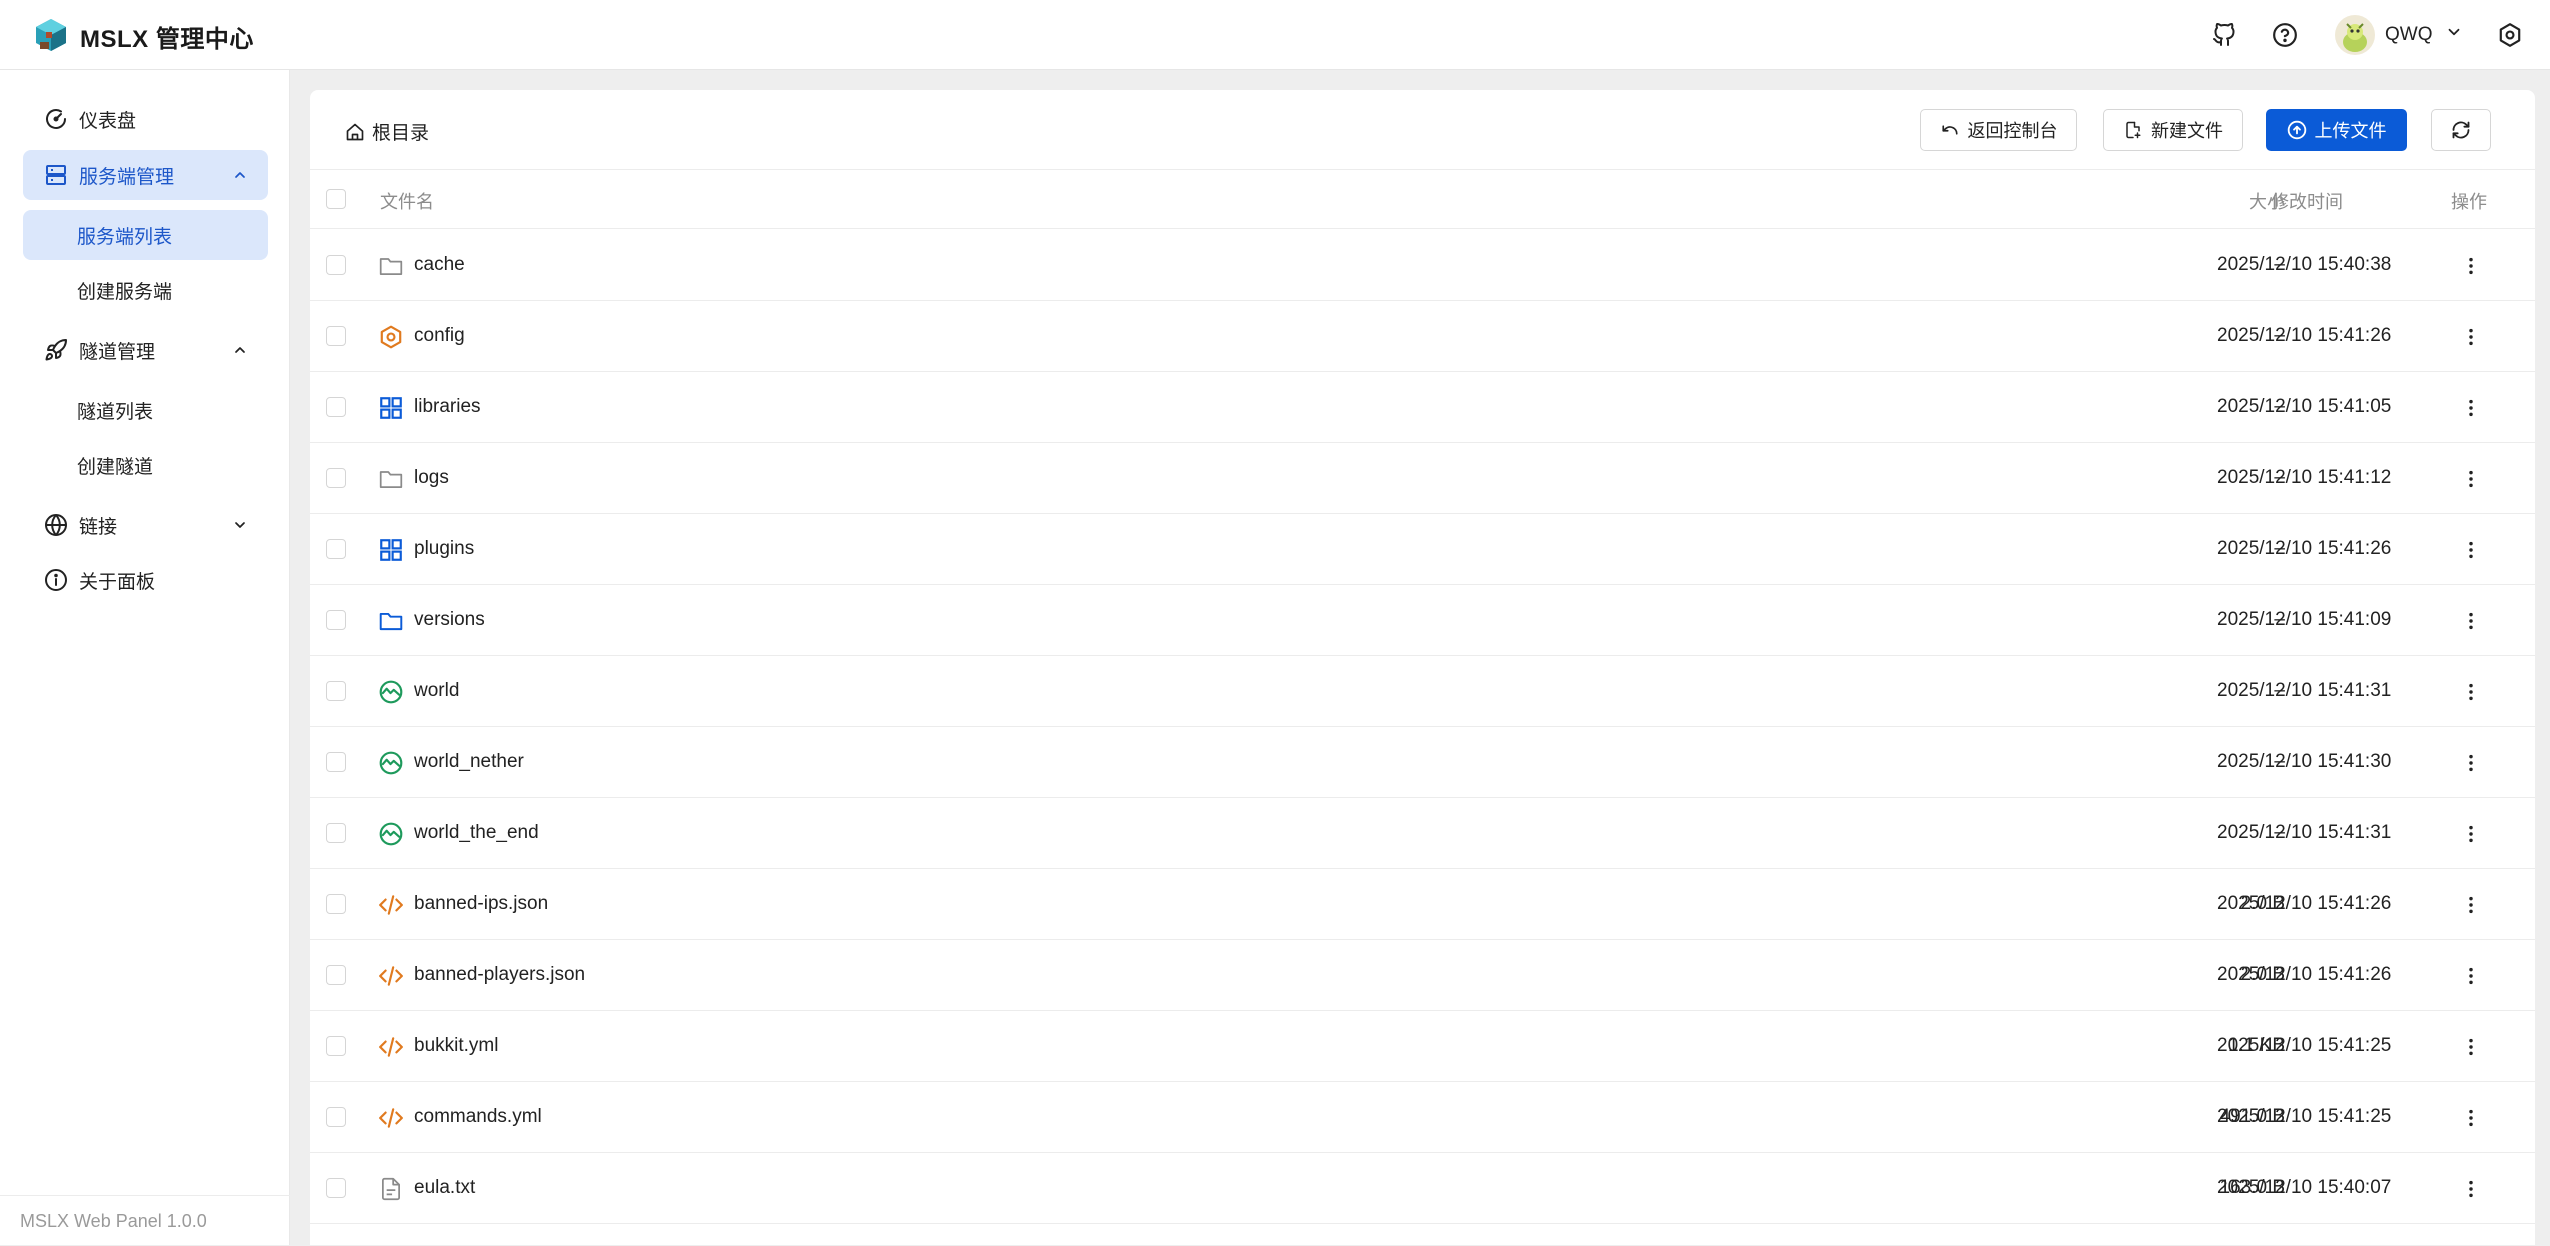 This screenshot has height=1246, width=2550. I want to click on breadcrumb: 根目录, so click(386, 131).